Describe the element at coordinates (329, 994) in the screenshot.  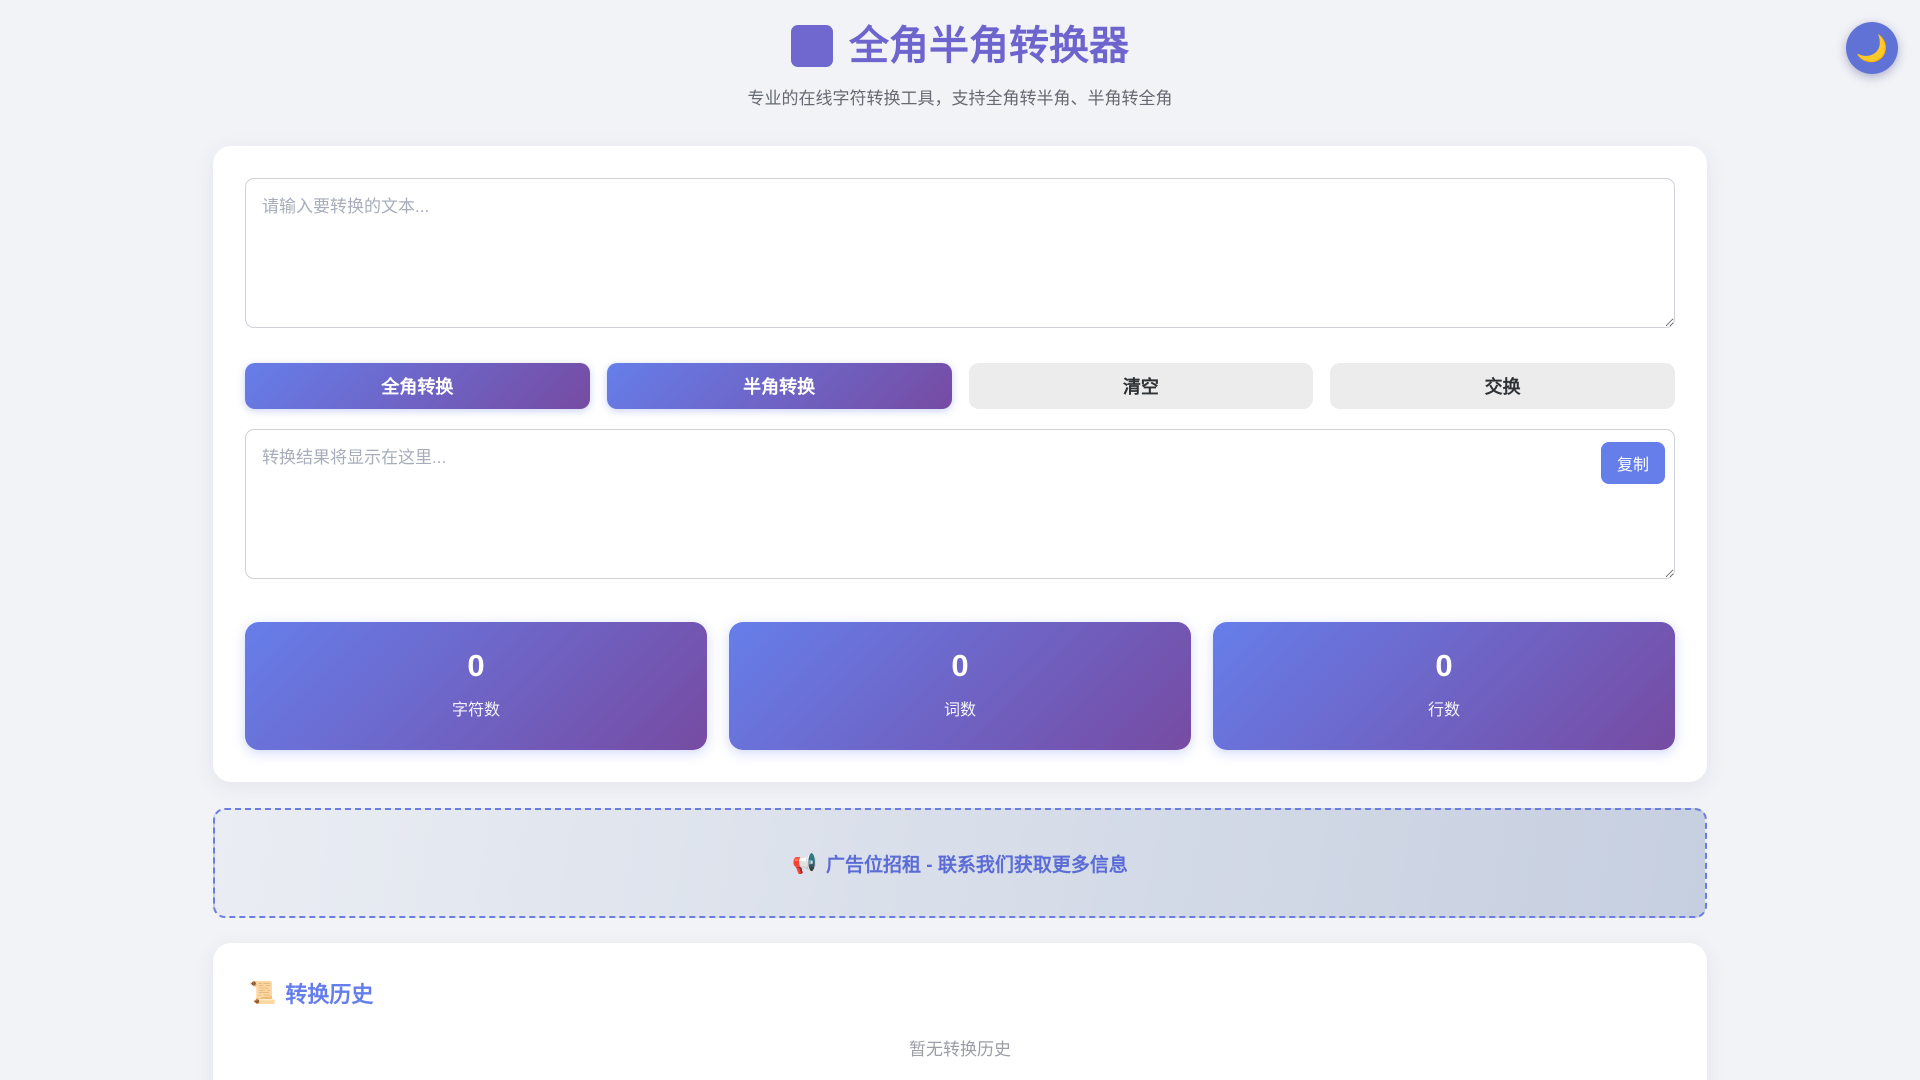
I see `history-title-text: 转换历史` at that location.